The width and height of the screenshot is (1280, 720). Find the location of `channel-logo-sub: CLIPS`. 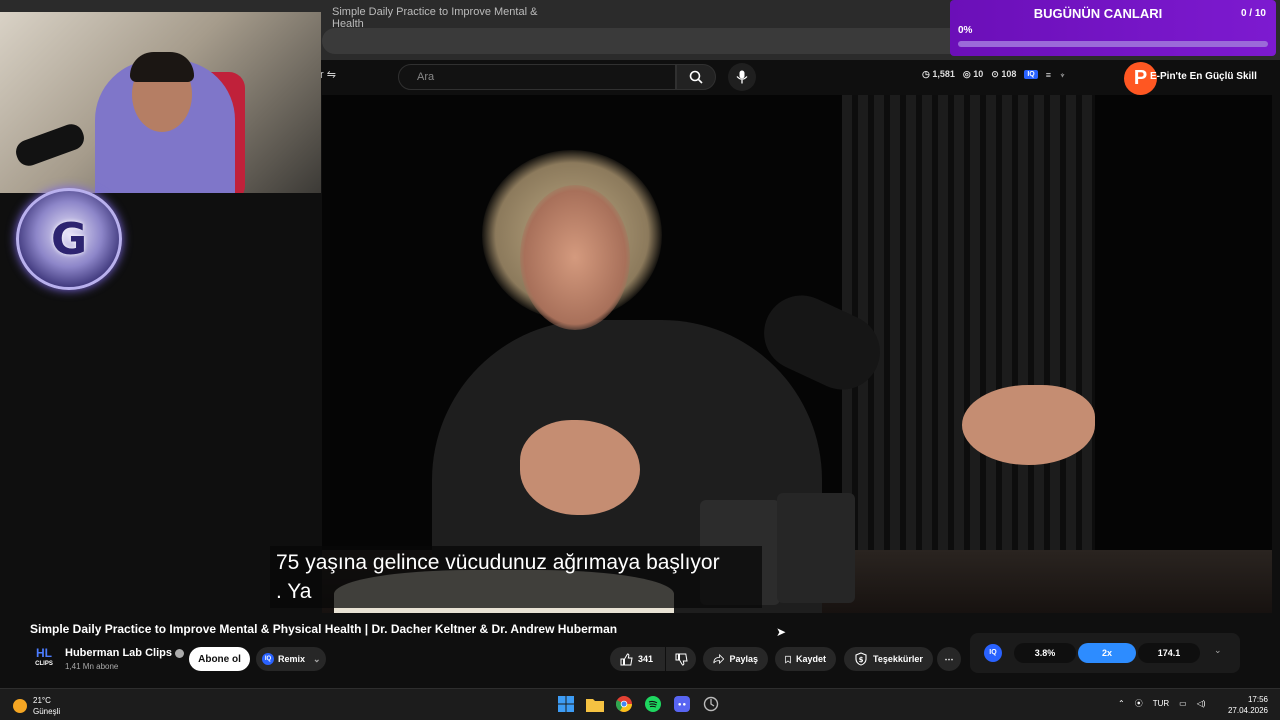

channel-logo-sub: CLIPS is located at coordinates (44, 664).